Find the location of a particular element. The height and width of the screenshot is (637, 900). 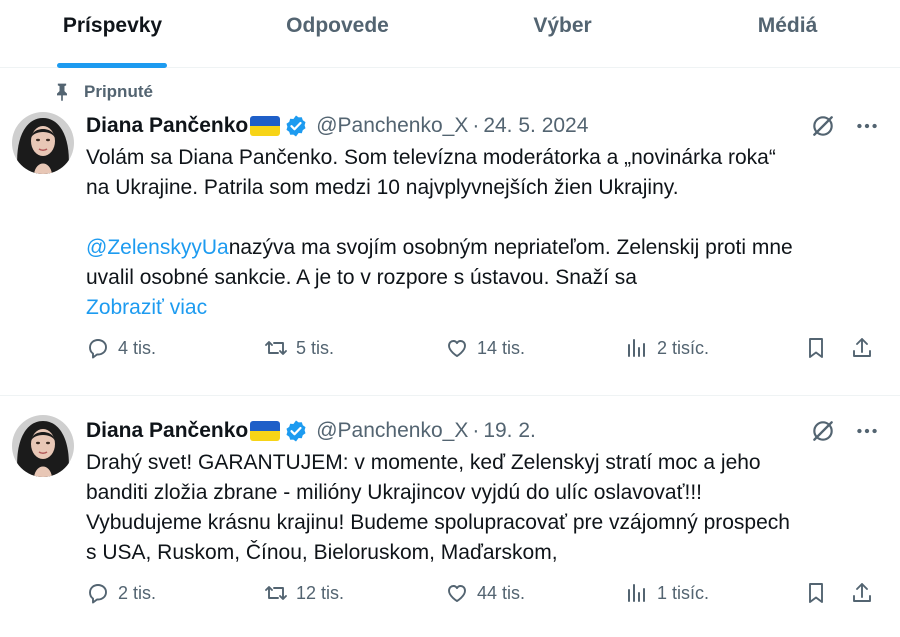

mention-link: @ZelenskyyUa is located at coordinates (157, 247).